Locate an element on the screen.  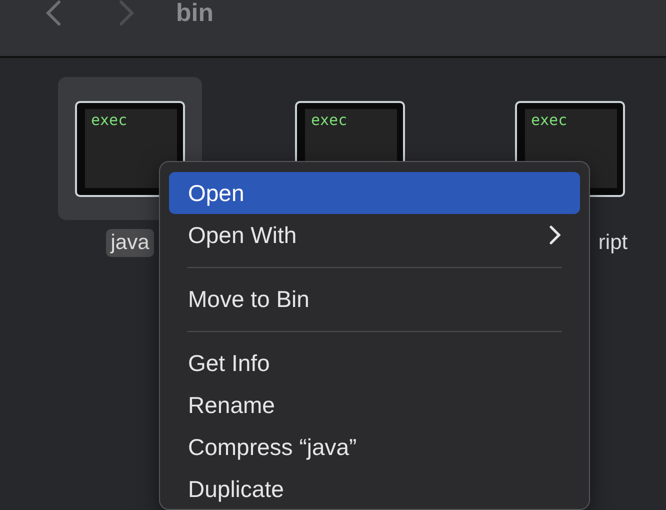
menu-item: Get Info is located at coordinates (374, 363).